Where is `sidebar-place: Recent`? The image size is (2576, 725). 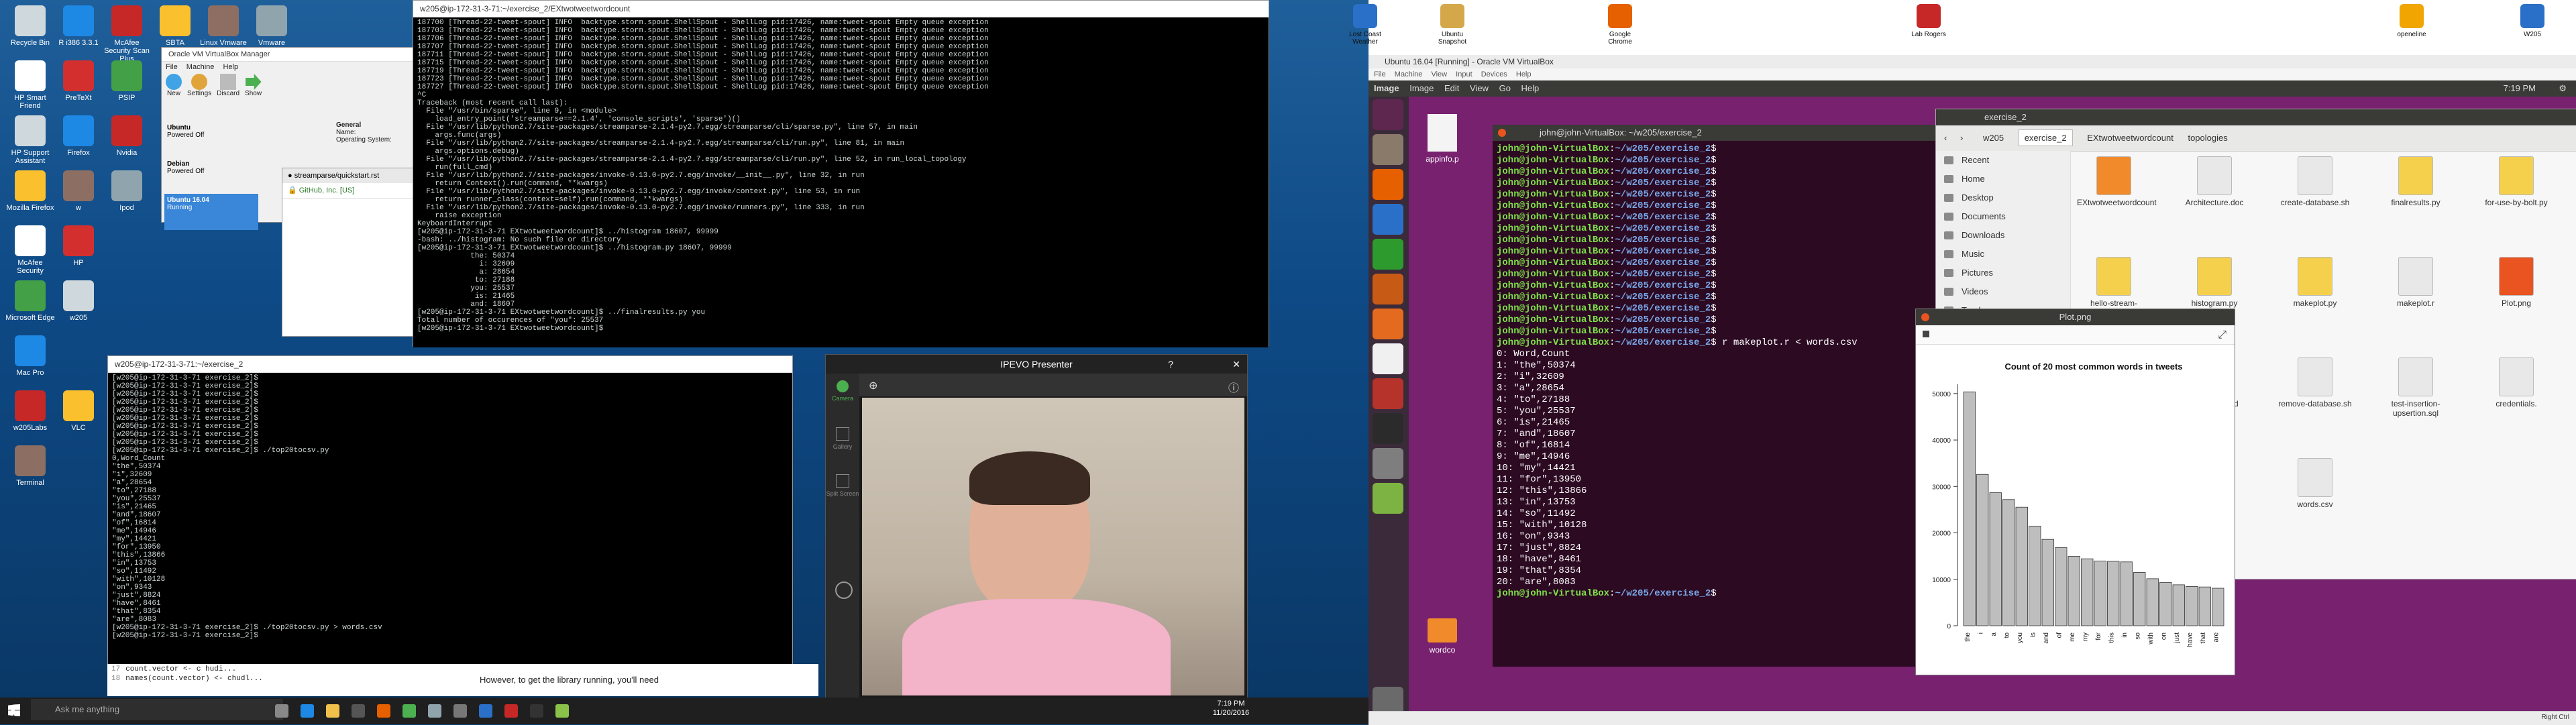 sidebar-place: Recent is located at coordinates (2003, 160).